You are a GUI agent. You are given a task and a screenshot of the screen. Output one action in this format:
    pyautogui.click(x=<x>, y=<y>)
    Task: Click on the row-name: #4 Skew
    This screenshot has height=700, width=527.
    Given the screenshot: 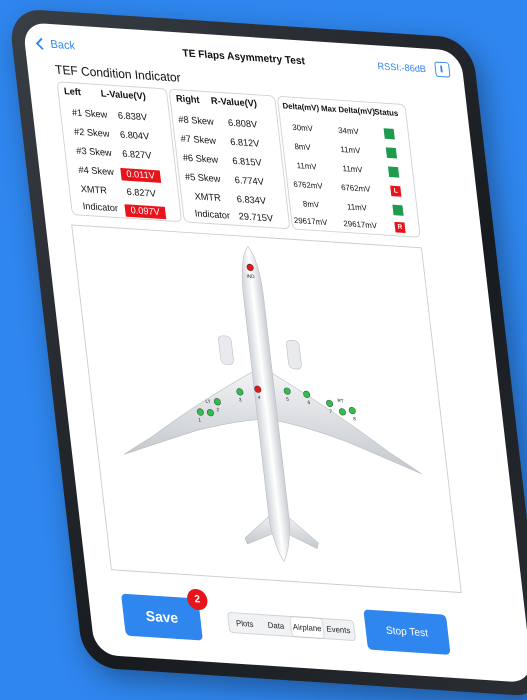 What is the action you would take?
    pyautogui.click(x=96, y=171)
    